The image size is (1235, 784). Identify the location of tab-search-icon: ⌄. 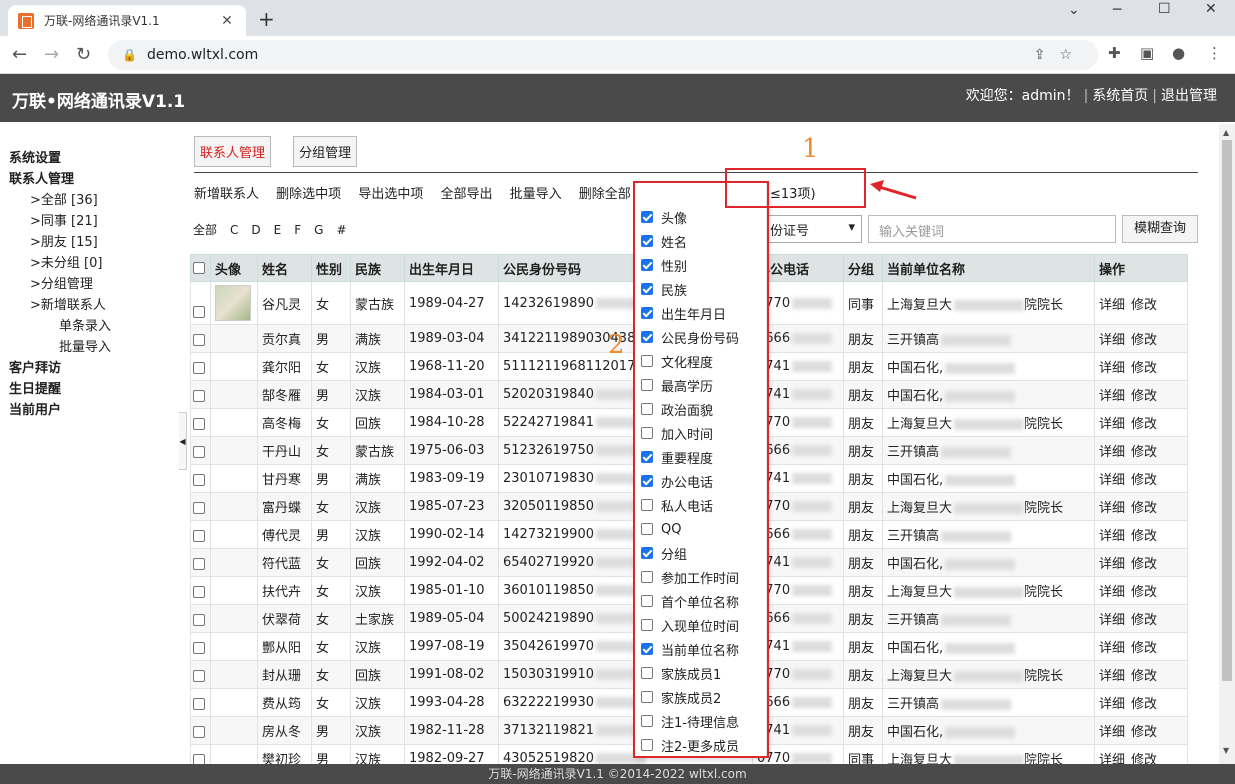
(1074, 12).